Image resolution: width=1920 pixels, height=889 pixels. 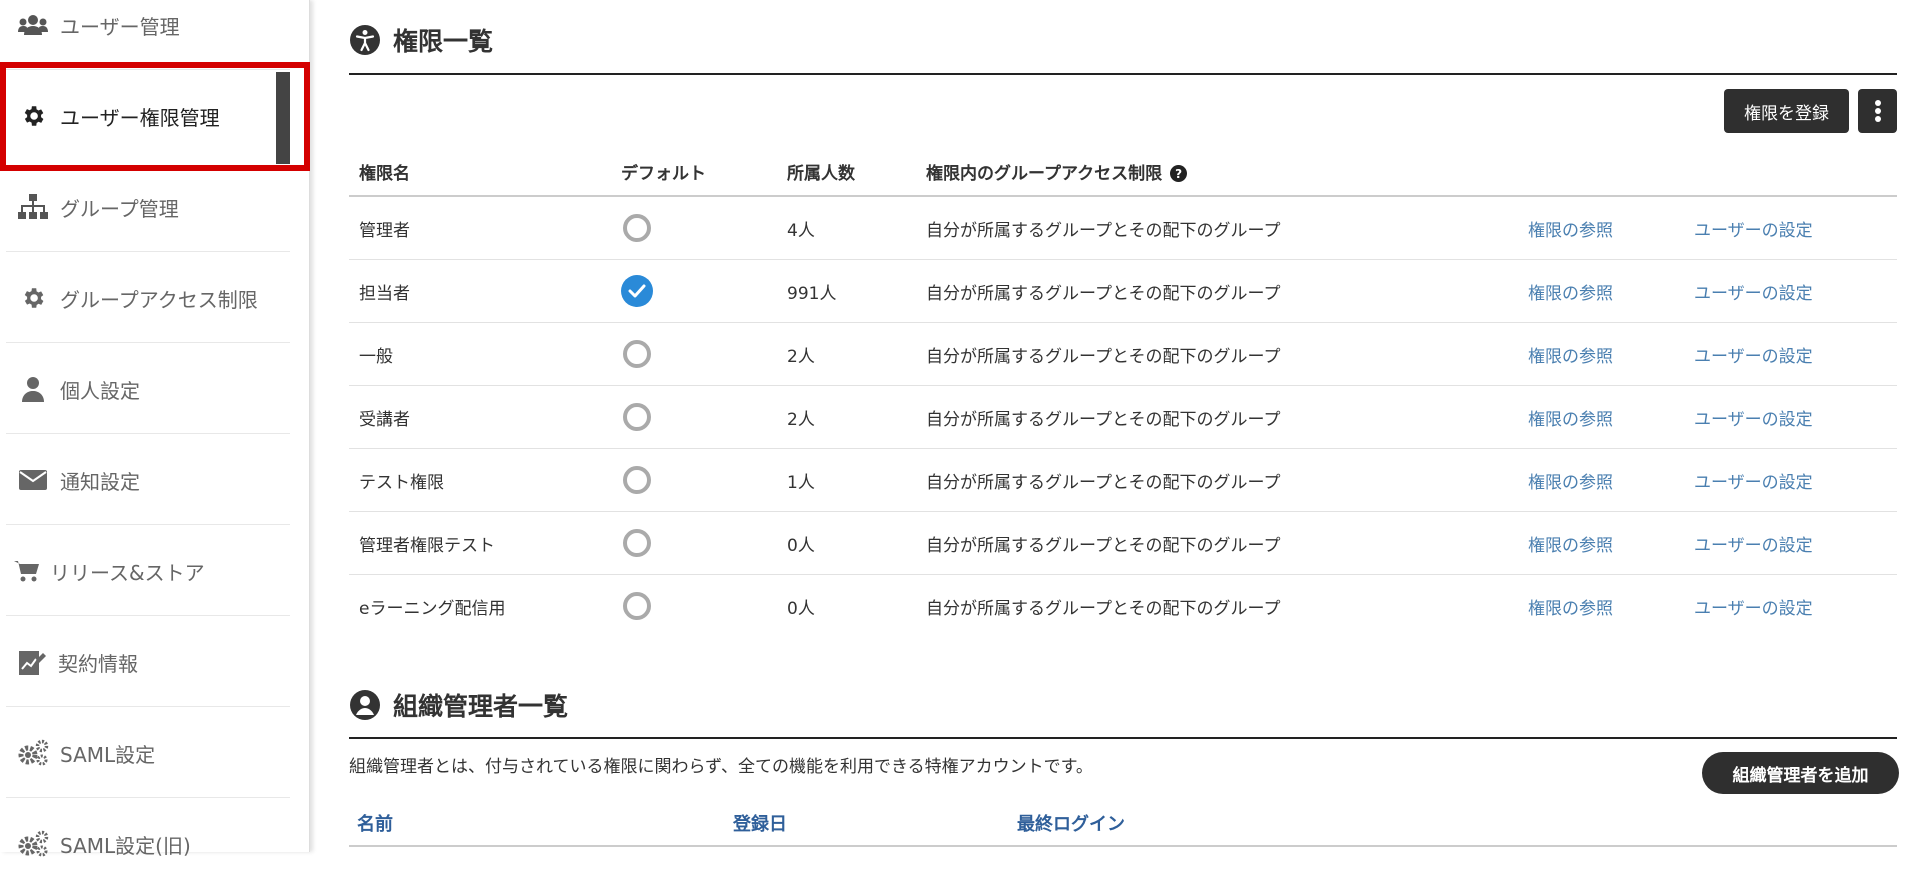 What do you see at coordinates (480, 228) in the screenshot?
I see `permission-name: 管理者` at bounding box center [480, 228].